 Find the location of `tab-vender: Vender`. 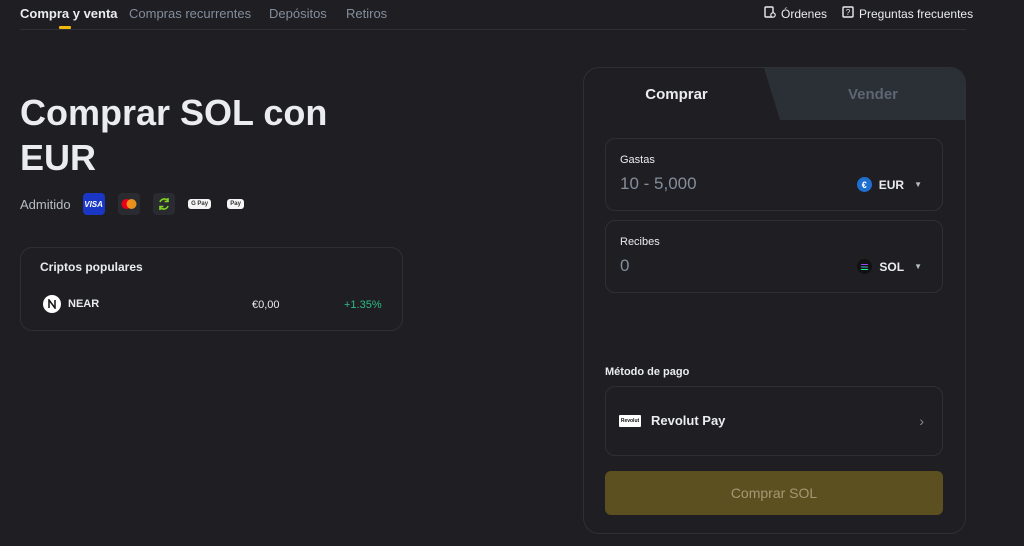

tab-vender: Vender is located at coordinates (872, 94).